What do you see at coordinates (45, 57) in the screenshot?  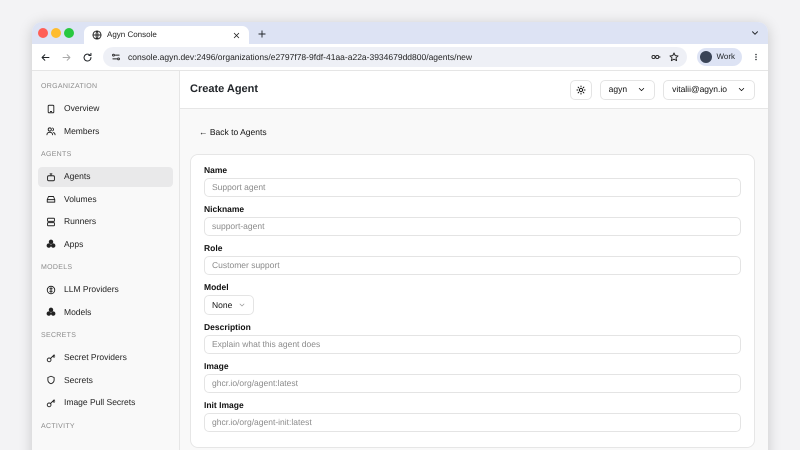 I see `back-icon` at bounding box center [45, 57].